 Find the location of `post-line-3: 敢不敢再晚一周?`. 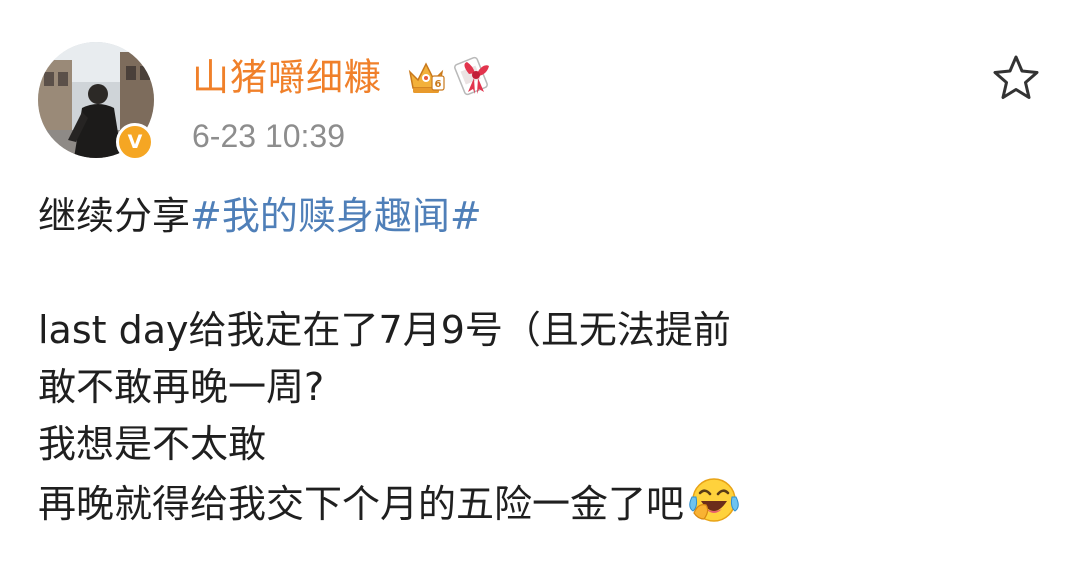

post-line-3: 敢不敢再晚一周? is located at coordinates (181, 387).